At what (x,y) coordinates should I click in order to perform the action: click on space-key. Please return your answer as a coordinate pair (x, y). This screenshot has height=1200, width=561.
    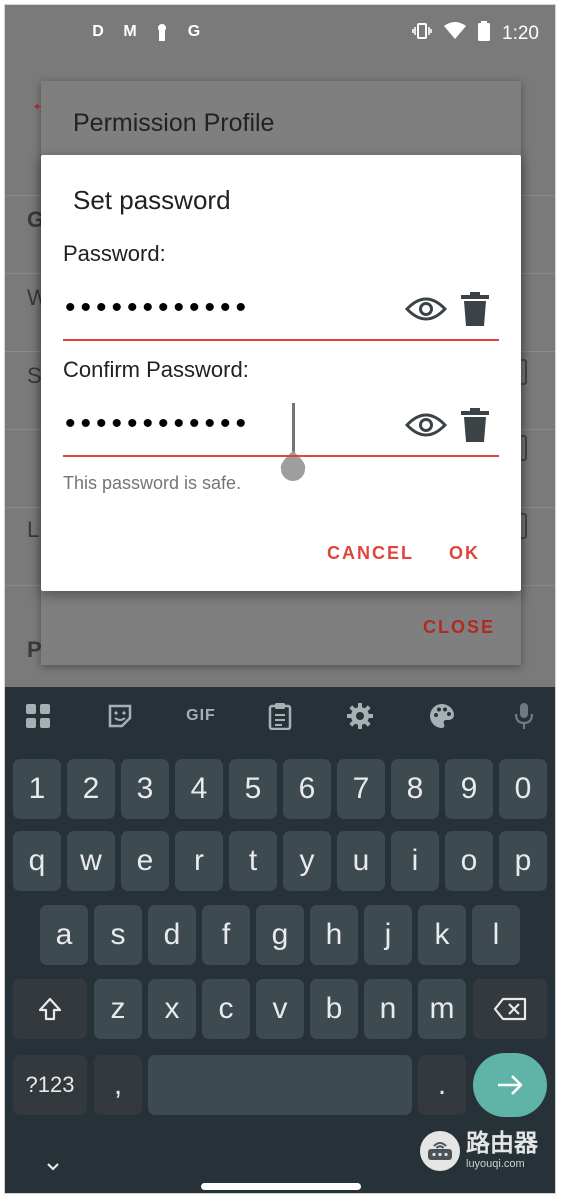
    Looking at the image, I should click on (280, 1085).